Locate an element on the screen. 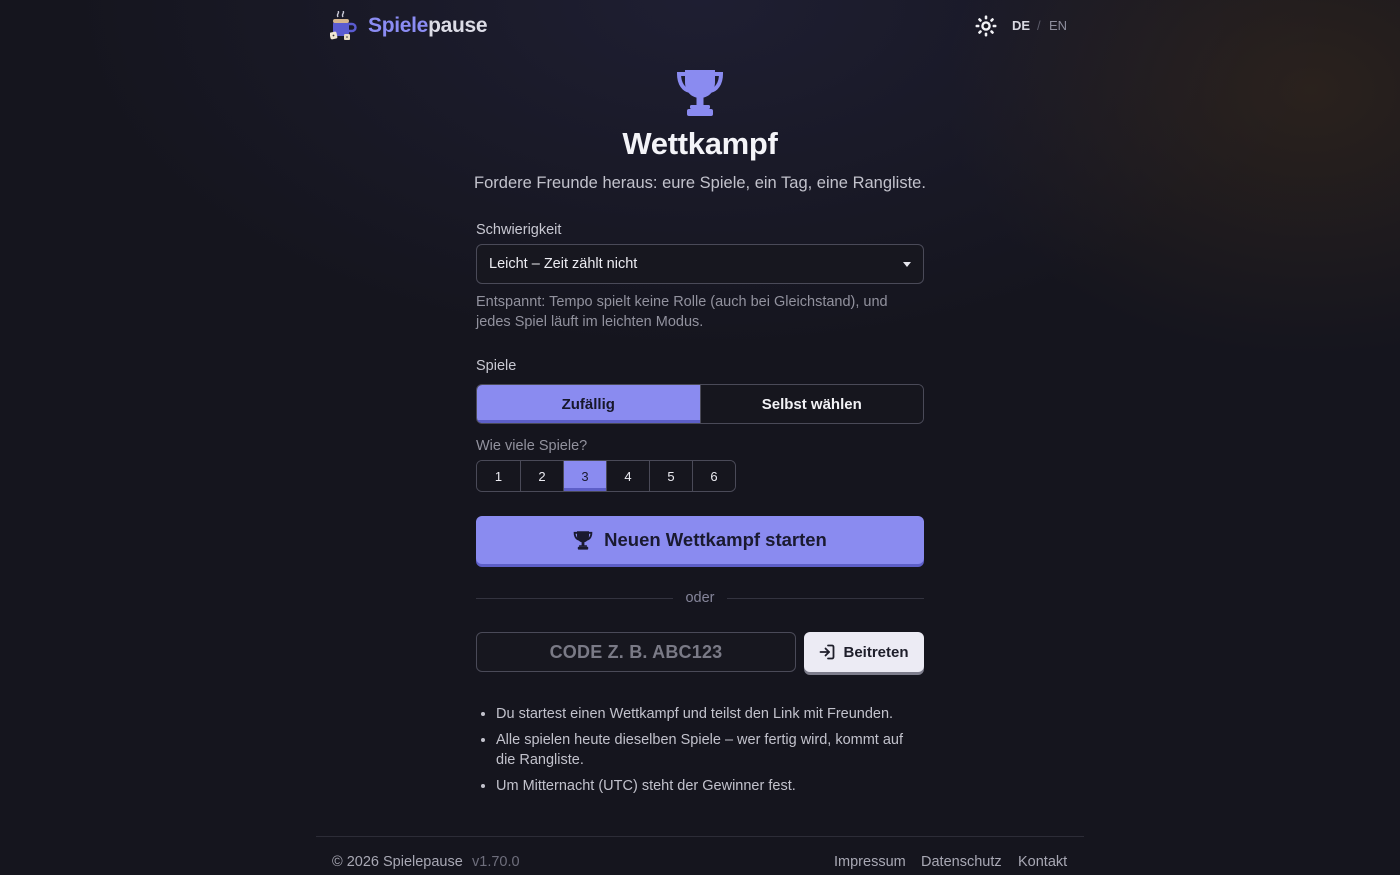  join-button: Beitreten is located at coordinates (864, 652).